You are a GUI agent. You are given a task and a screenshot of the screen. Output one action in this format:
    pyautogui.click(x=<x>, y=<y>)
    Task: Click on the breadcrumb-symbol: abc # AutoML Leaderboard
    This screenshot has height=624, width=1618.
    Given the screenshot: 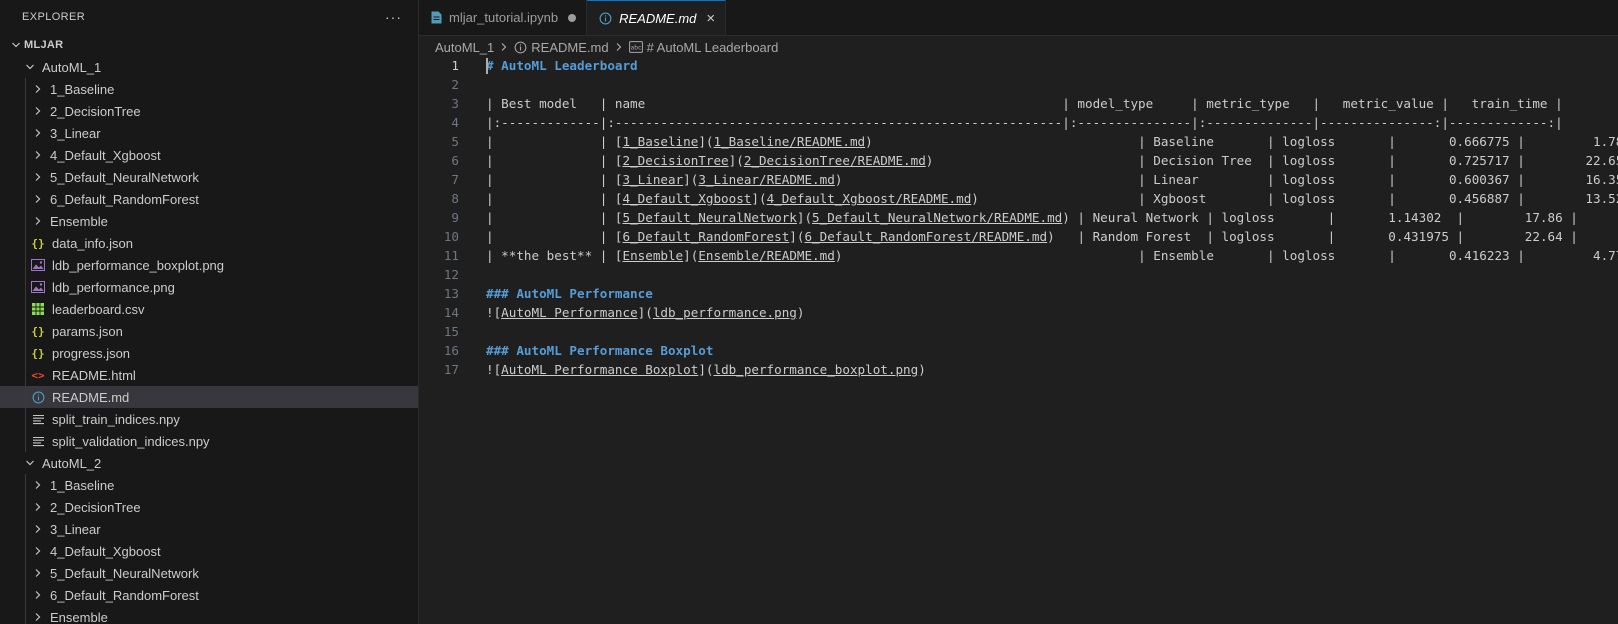 What is the action you would take?
    pyautogui.click(x=703, y=47)
    